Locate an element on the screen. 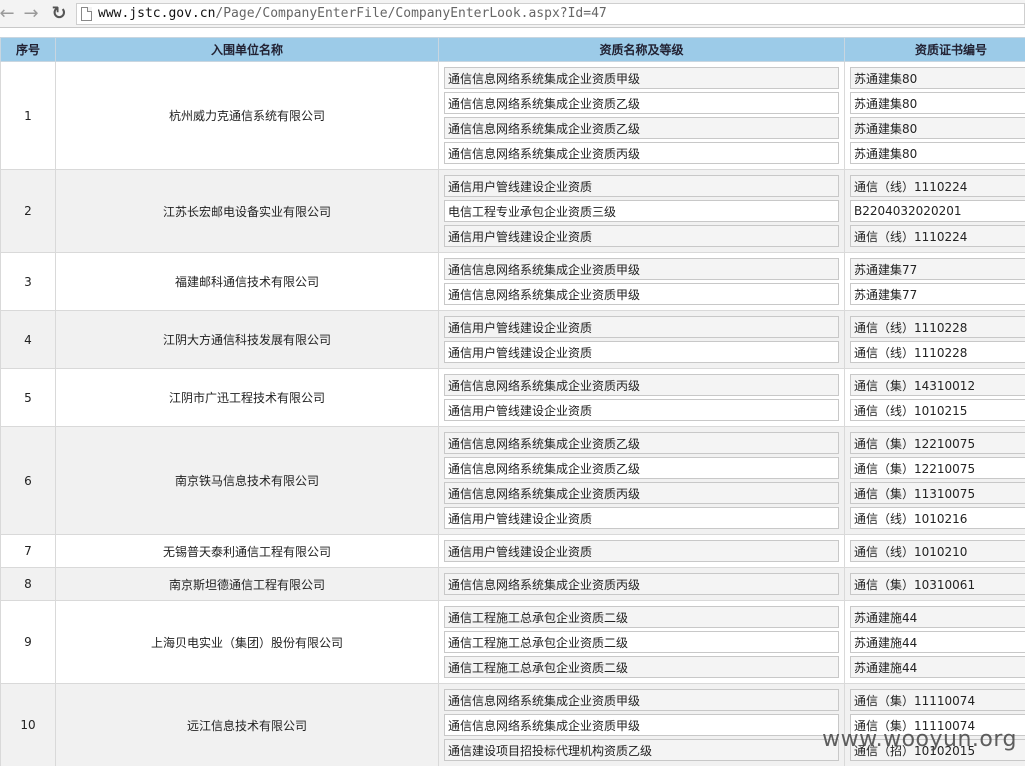  company-name: 无锡普天泰利通信工程有限公司 is located at coordinates (247, 551).